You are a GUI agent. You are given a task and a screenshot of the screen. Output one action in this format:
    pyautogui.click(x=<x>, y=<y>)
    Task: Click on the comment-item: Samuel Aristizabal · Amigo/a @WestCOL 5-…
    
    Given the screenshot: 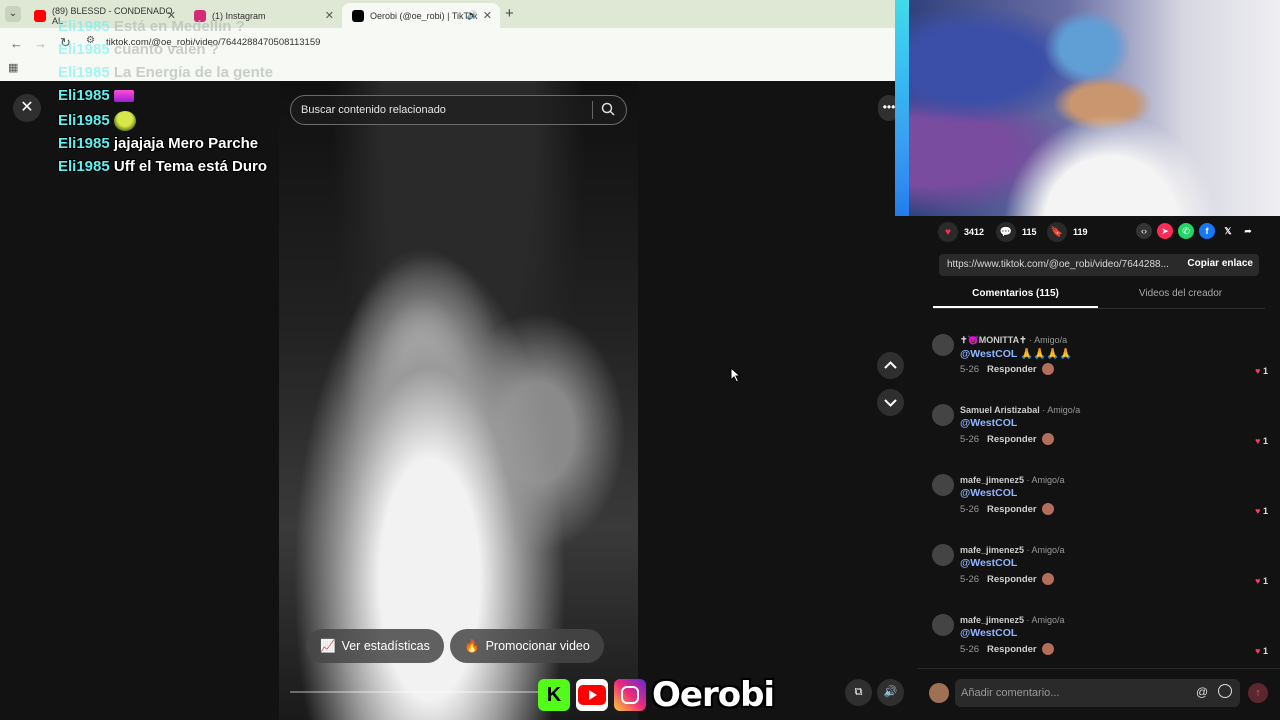 What is the action you would take?
    pyautogui.click(x=1100, y=432)
    